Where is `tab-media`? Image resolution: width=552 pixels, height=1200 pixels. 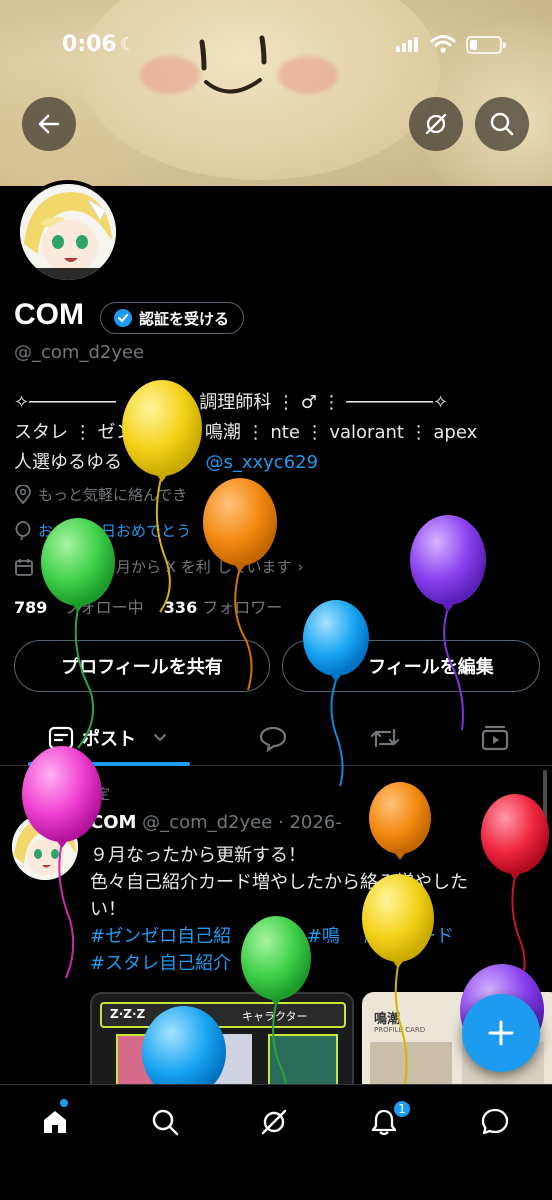
tab-media is located at coordinates (495, 738).